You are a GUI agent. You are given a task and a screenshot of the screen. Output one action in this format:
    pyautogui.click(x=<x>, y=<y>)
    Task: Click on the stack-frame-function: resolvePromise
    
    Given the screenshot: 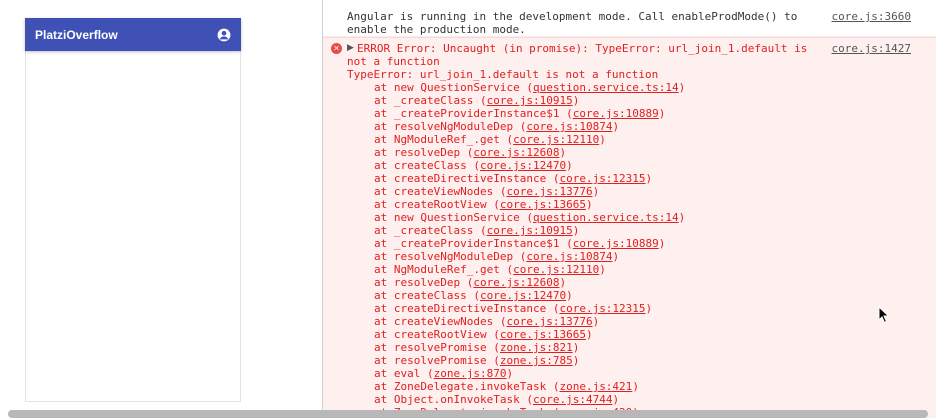 What is the action you would take?
    pyautogui.click(x=440, y=360)
    